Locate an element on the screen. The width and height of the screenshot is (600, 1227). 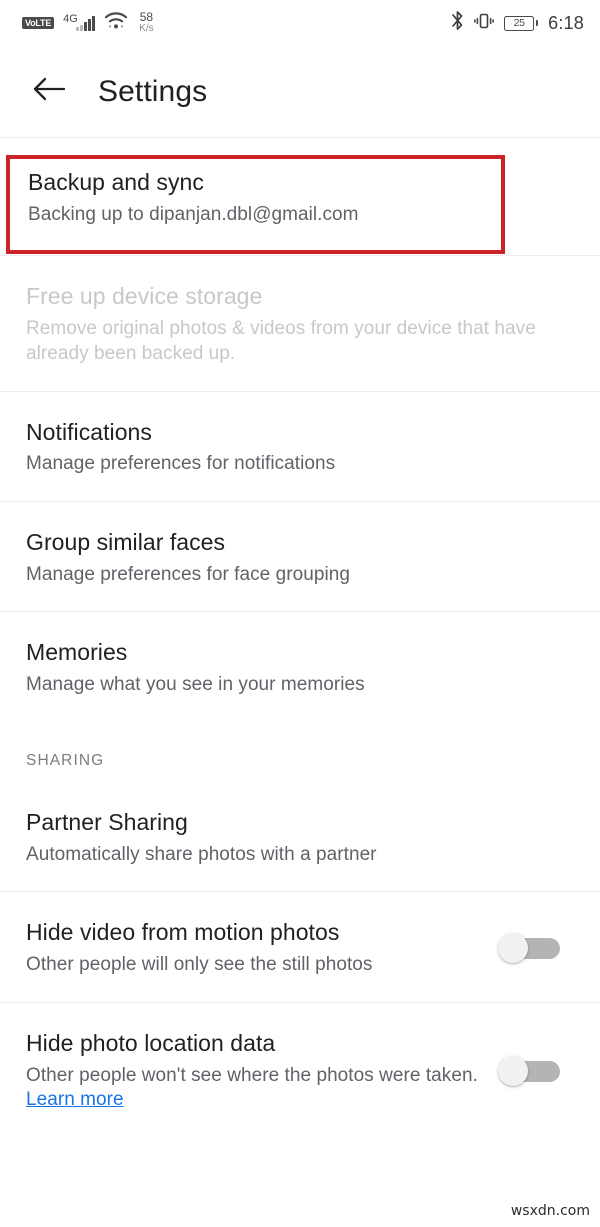
volte-icon: VoLTE is located at coordinates (38, 23).